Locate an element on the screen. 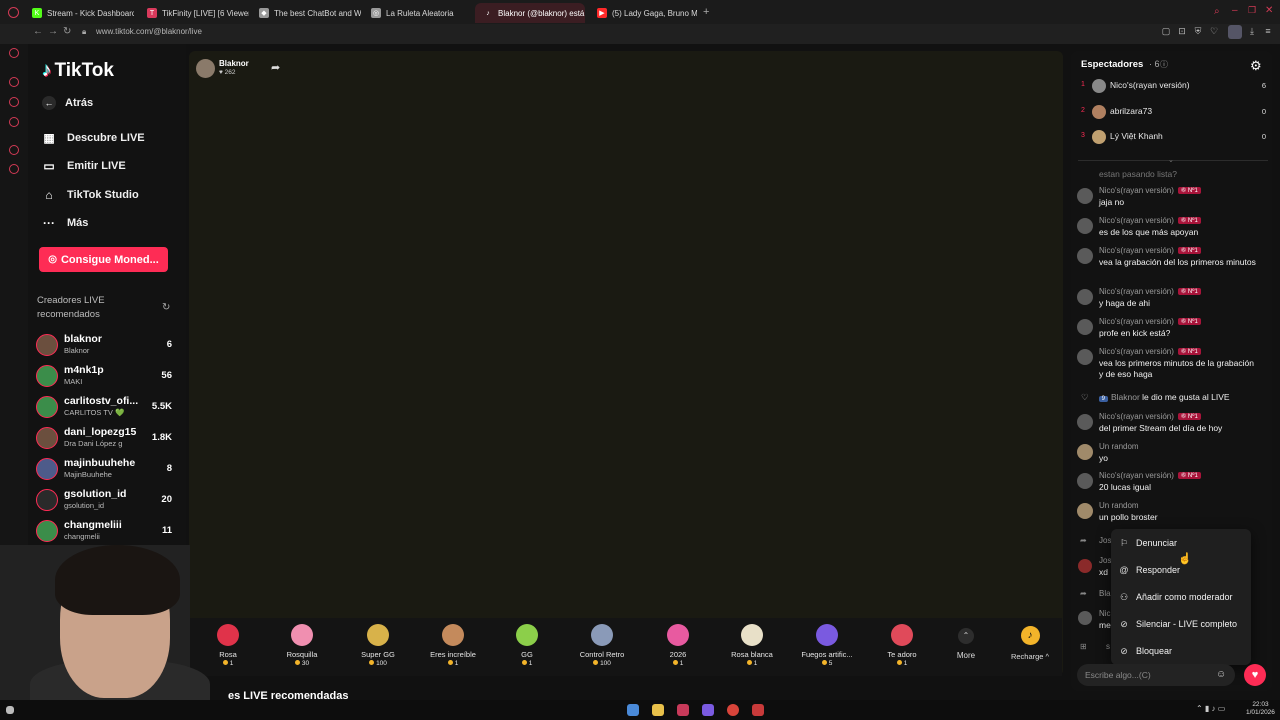 The image size is (1280, 720). like-user: Blaknor is located at coordinates (1125, 397).